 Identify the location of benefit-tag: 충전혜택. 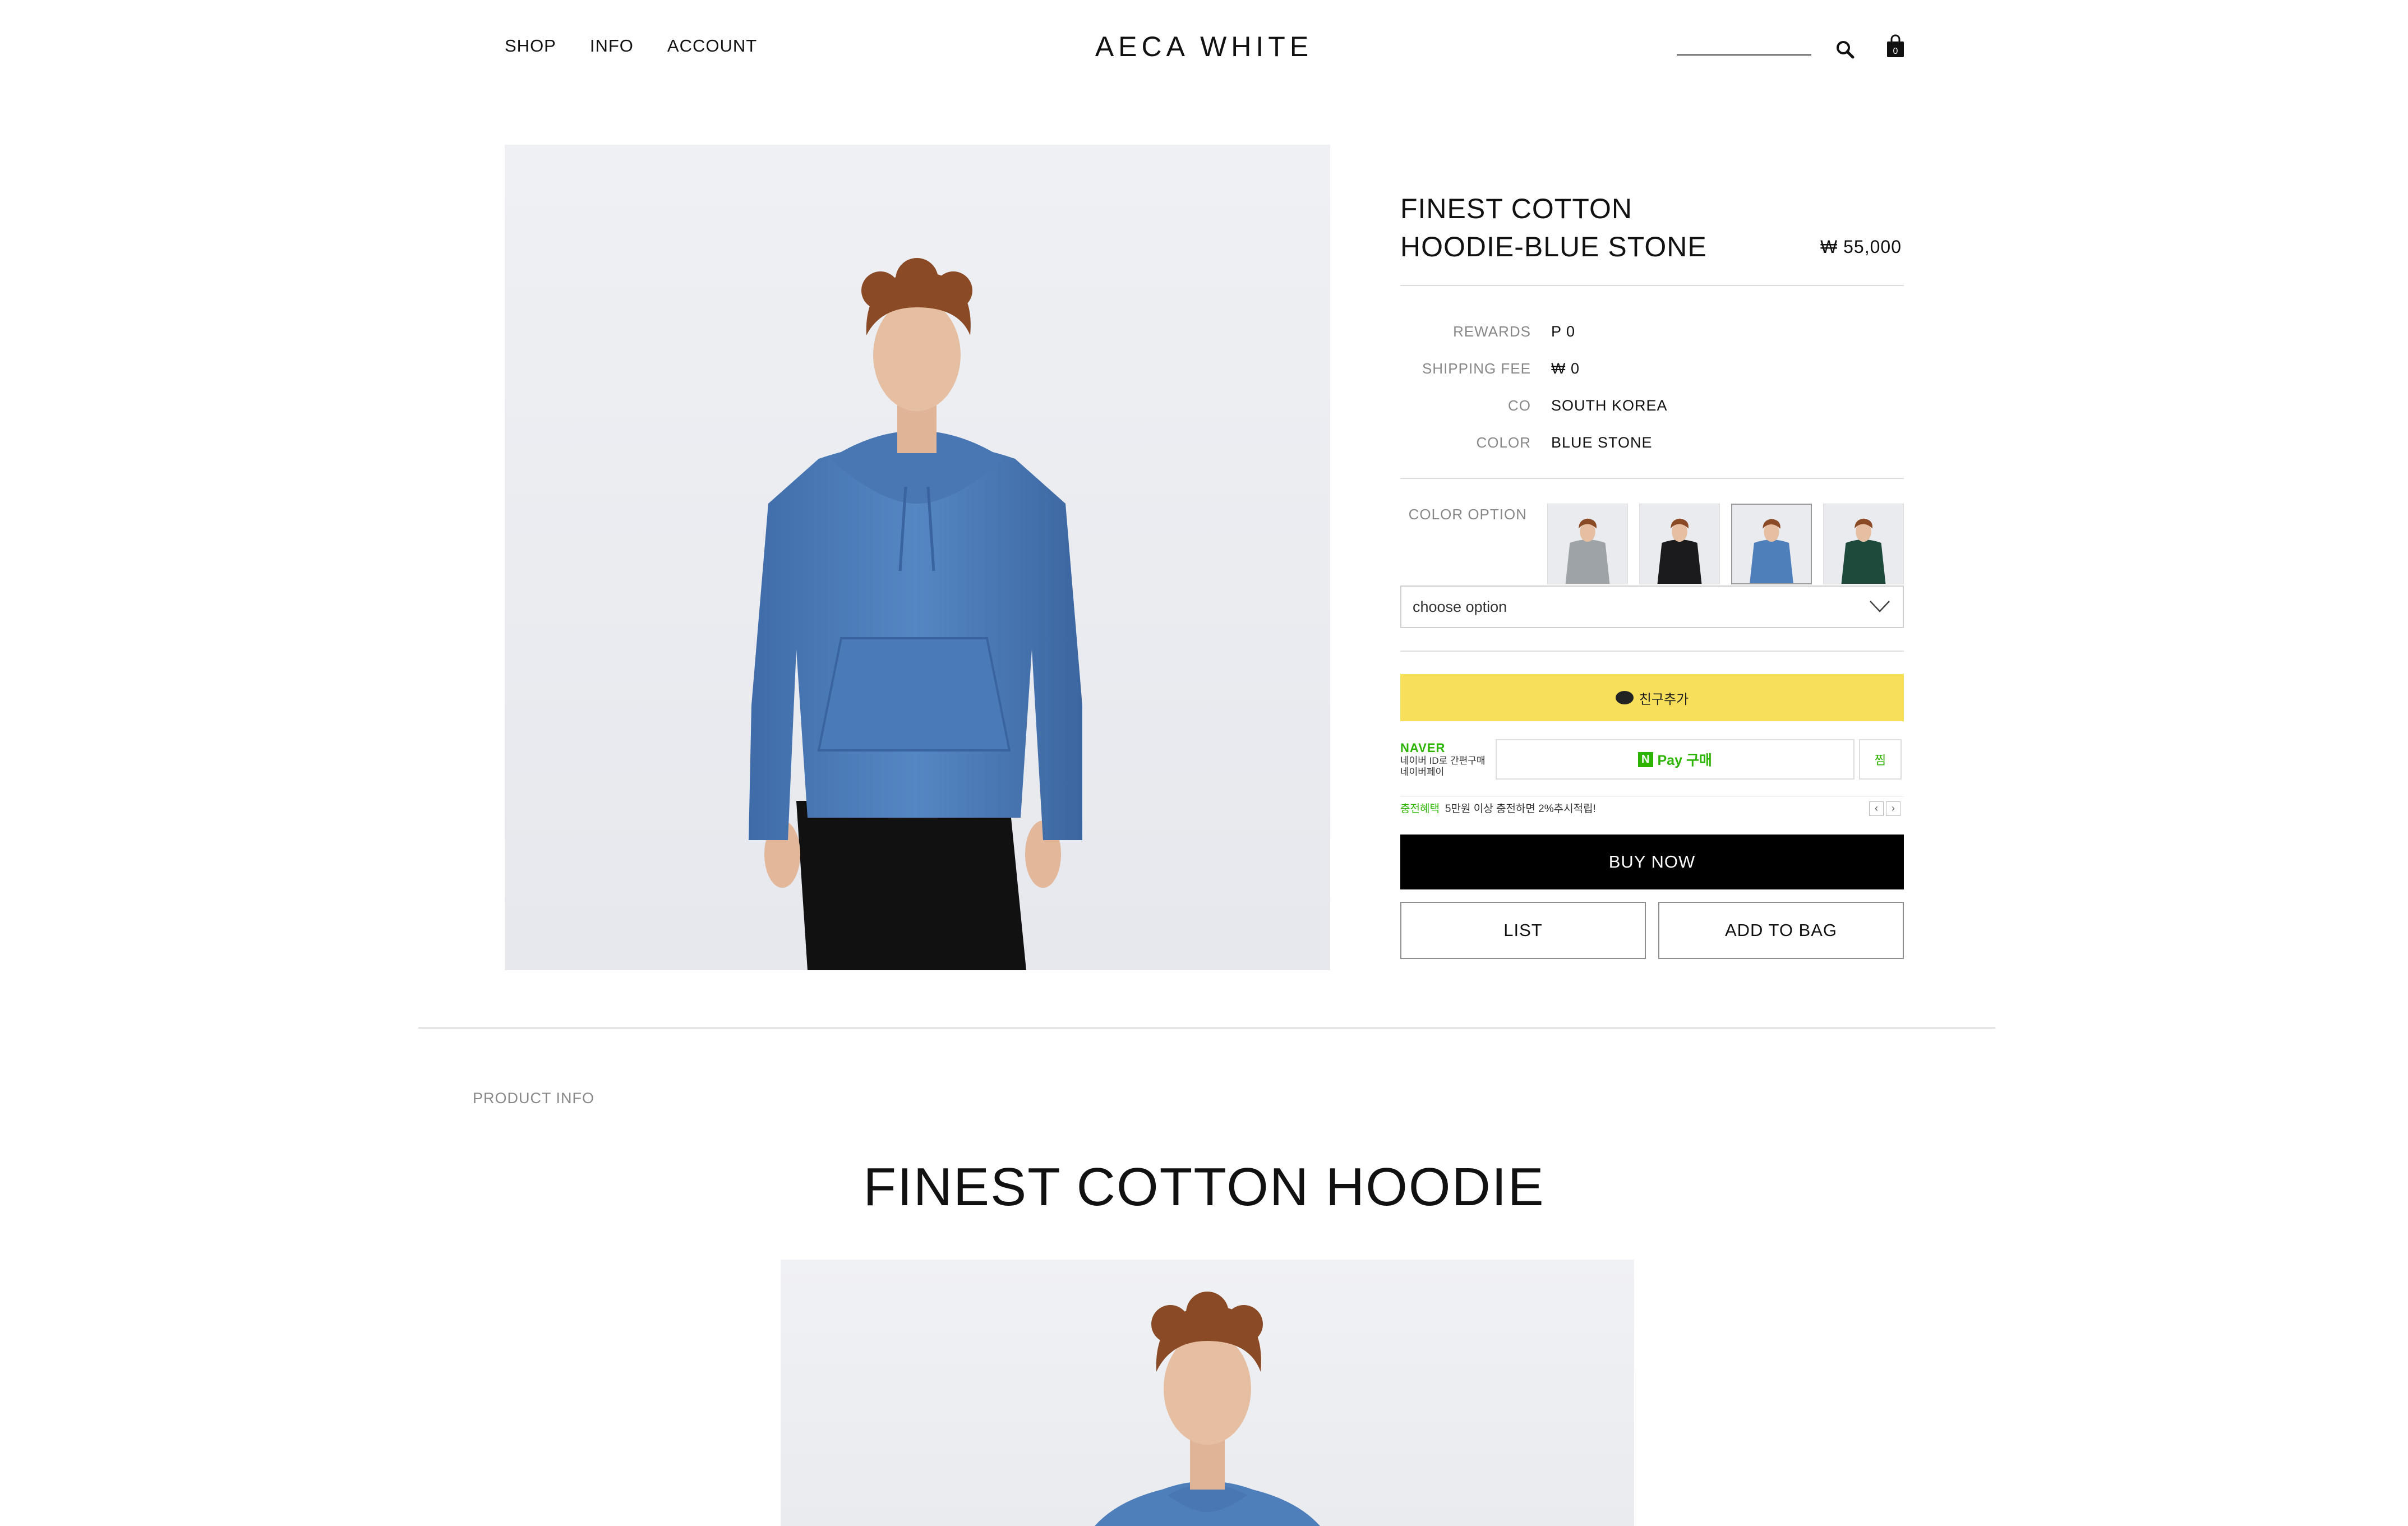
(1420, 809).